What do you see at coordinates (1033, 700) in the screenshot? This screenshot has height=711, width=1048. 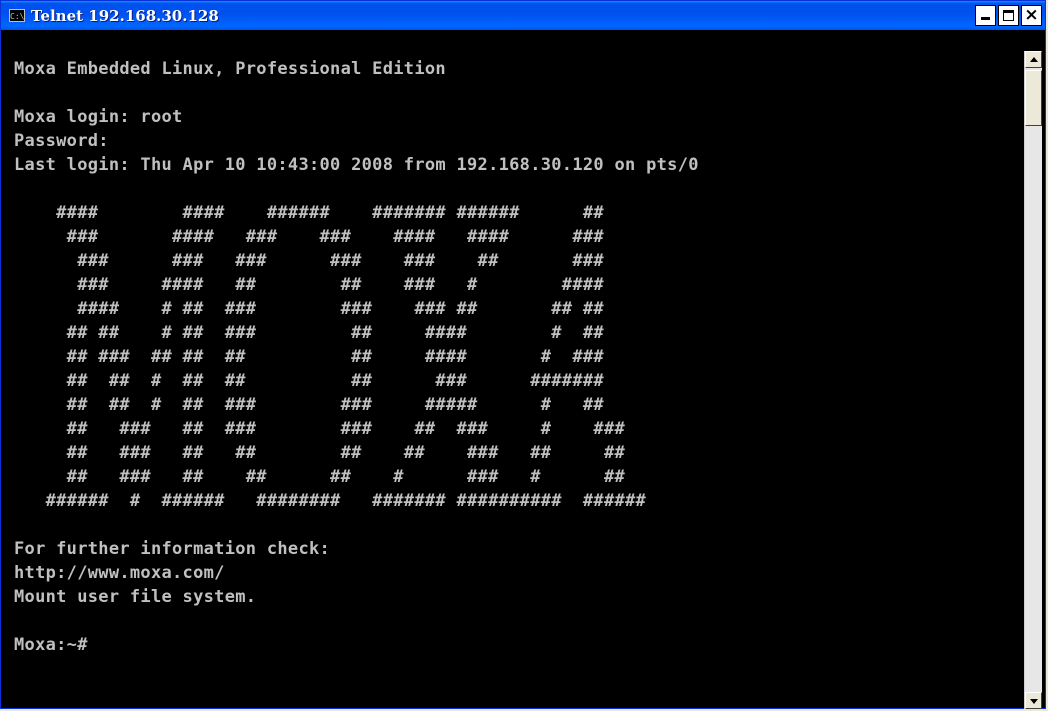 I see `scroll-down-button` at bounding box center [1033, 700].